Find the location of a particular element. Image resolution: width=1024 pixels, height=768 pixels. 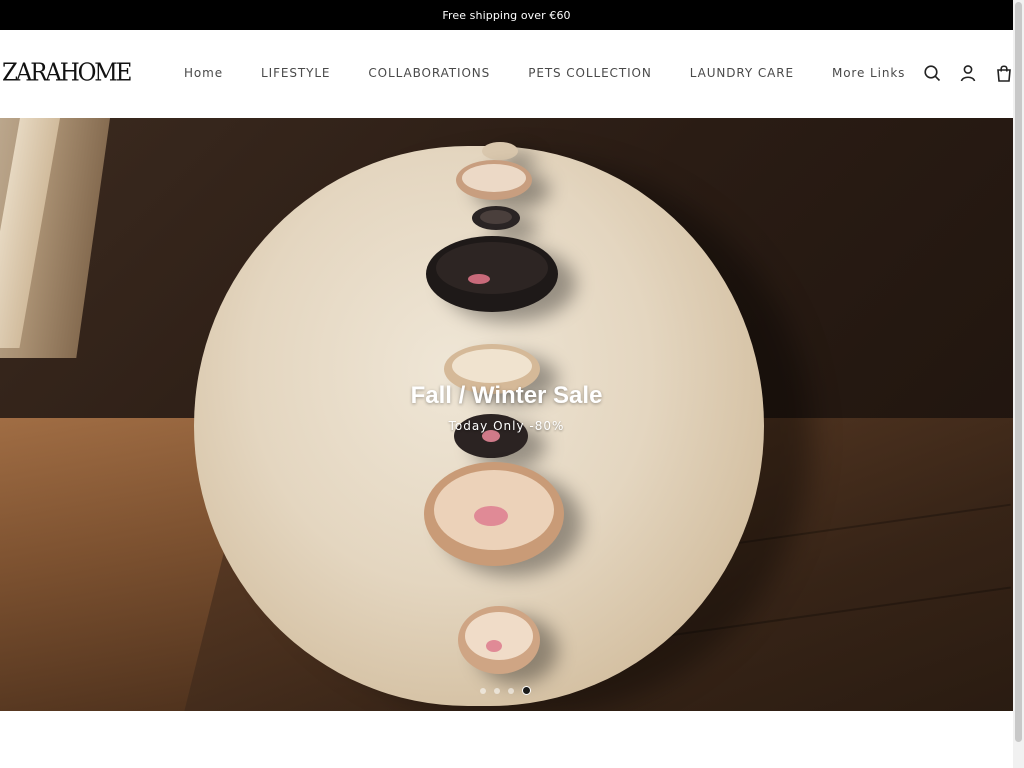

announcement-bar: Free shipping over €60 is located at coordinates (506, 15).